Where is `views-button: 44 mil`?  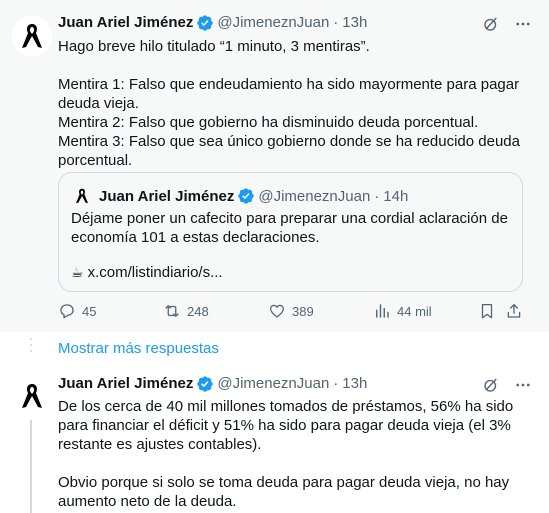
views-button: 44 mil is located at coordinates (402, 311).